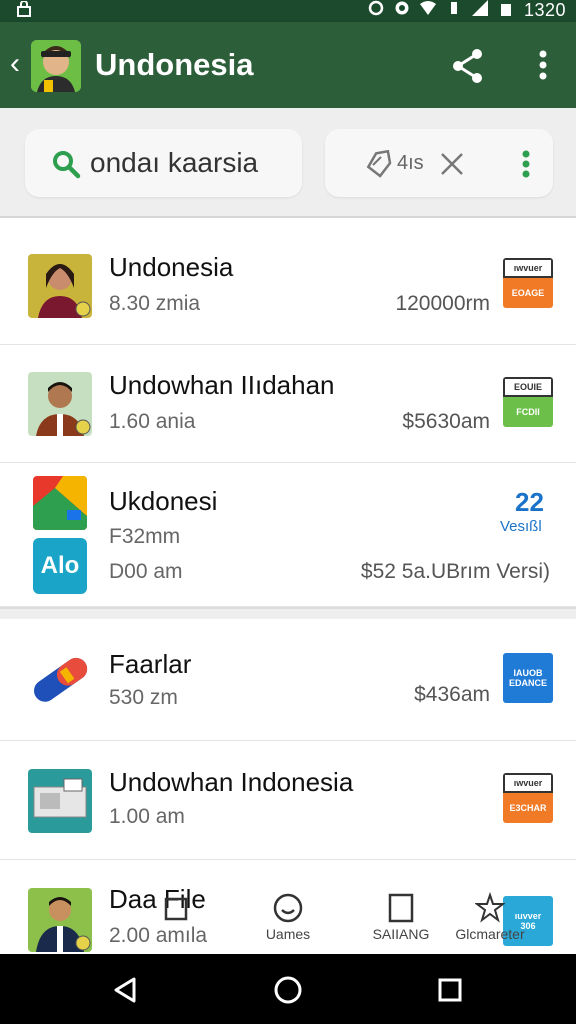 This screenshot has height=1024, width=576. Describe the element at coordinates (376, 10) in the screenshot. I see `data-saver-icon` at that location.